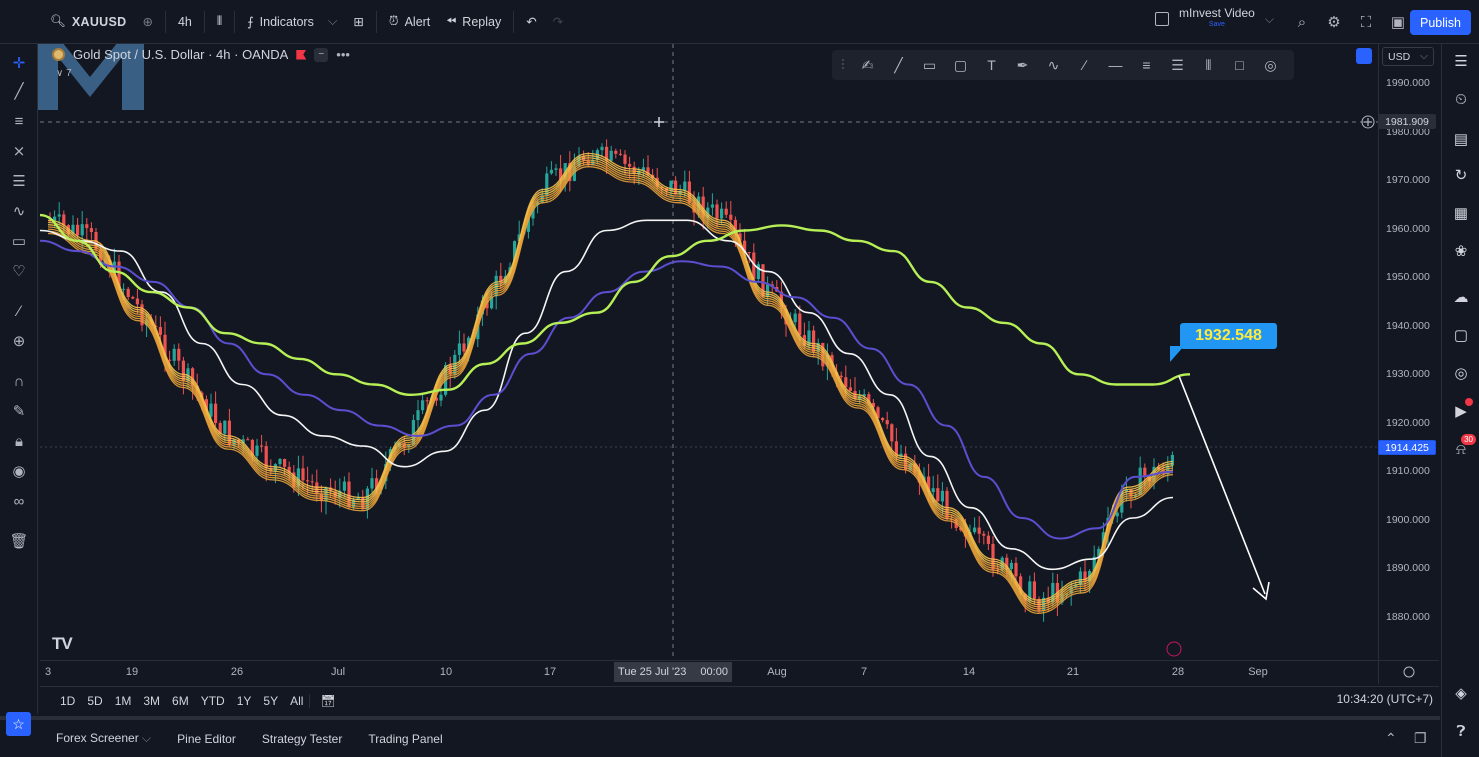 This screenshot has width=1479, height=757. What do you see at coordinates (405, 739) in the screenshot?
I see `tab-trading-panel: Trading Panel` at bounding box center [405, 739].